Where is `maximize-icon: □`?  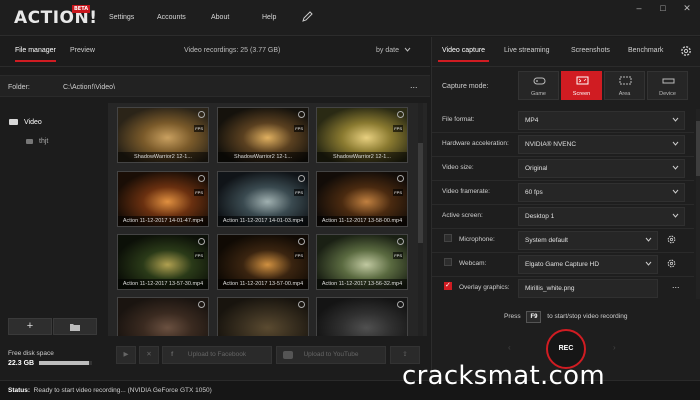 maximize-icon: □ is located at coordinates (663, 8).